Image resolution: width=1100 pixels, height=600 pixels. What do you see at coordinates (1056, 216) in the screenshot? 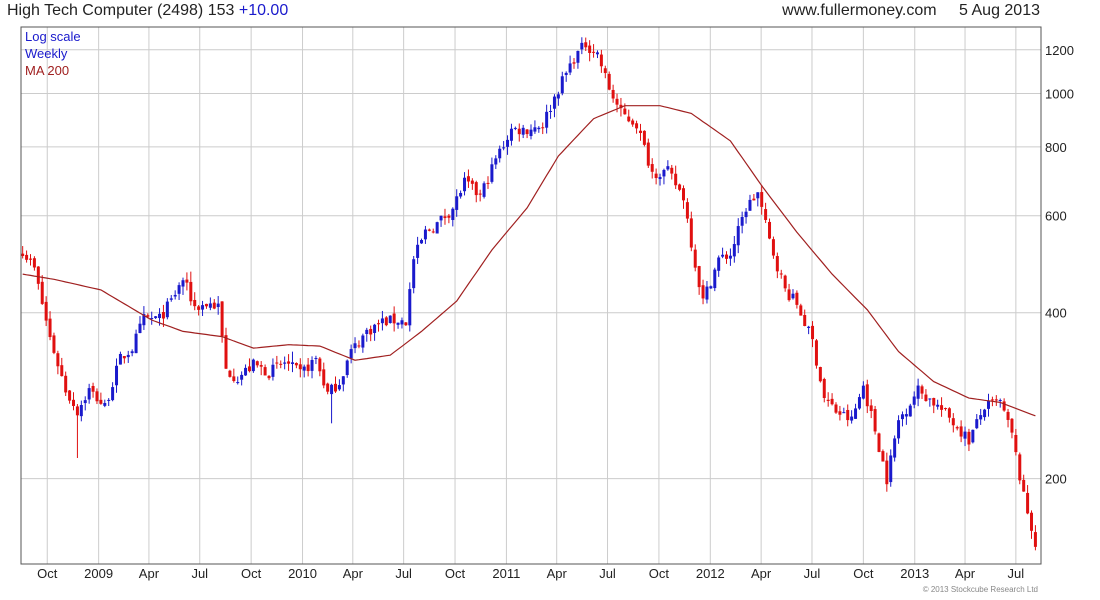
I see `y-tick-label: 600` at bounding box center [1056, 216].